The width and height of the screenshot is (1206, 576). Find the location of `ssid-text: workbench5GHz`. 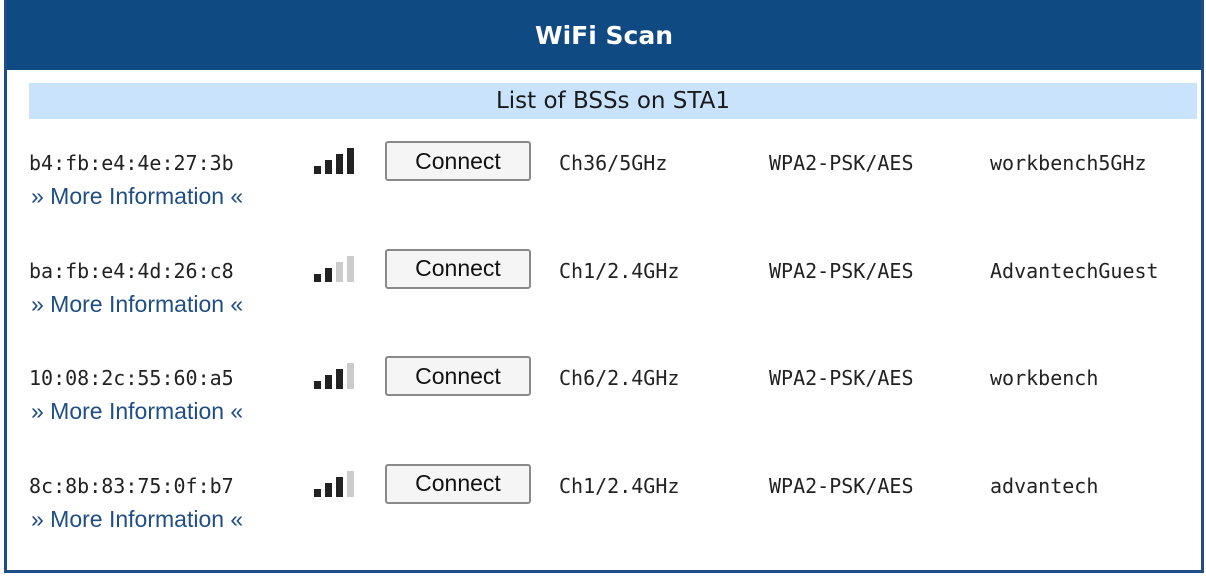

ssid-text: workbench5GHz is located at coordinates (1068, 163).